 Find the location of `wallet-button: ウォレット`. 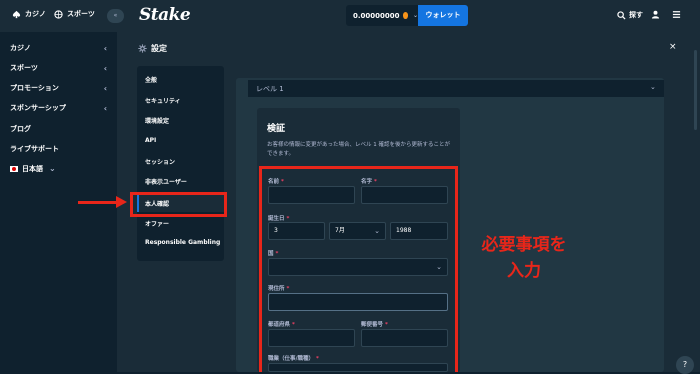

wallet-button: ウォレット is located at coordinates (443, 15).